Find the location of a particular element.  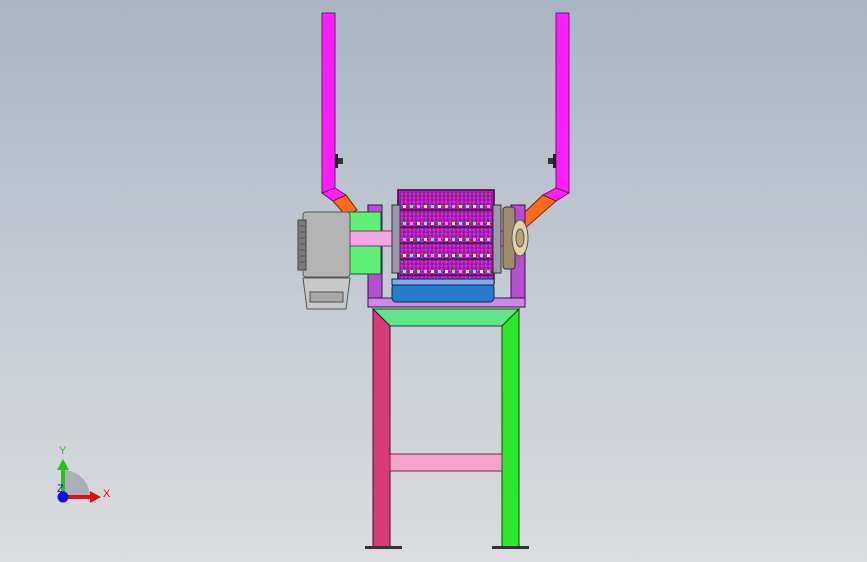

right-feed-chute is located at coordinates (542, 121).